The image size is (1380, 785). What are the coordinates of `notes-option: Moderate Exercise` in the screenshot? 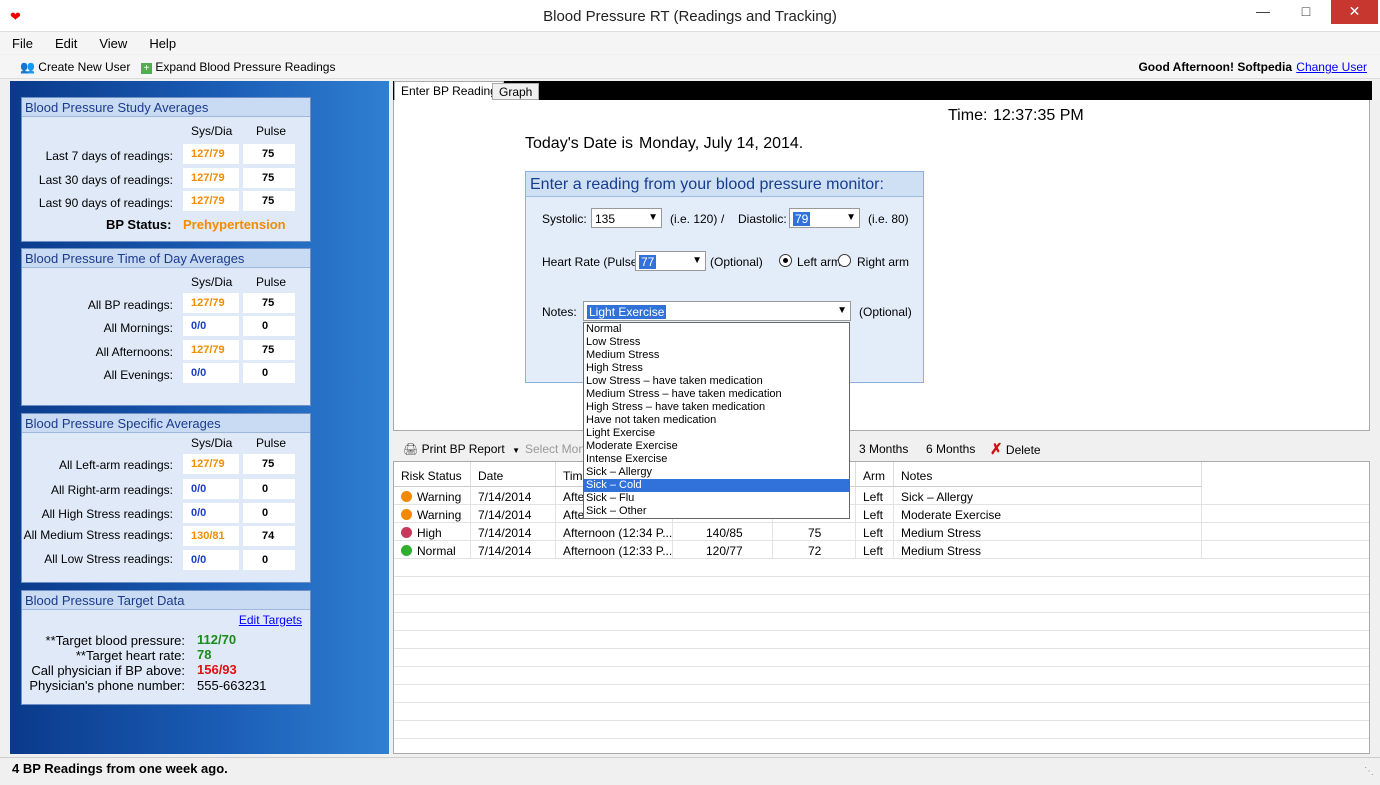 It's located at (716, 446).